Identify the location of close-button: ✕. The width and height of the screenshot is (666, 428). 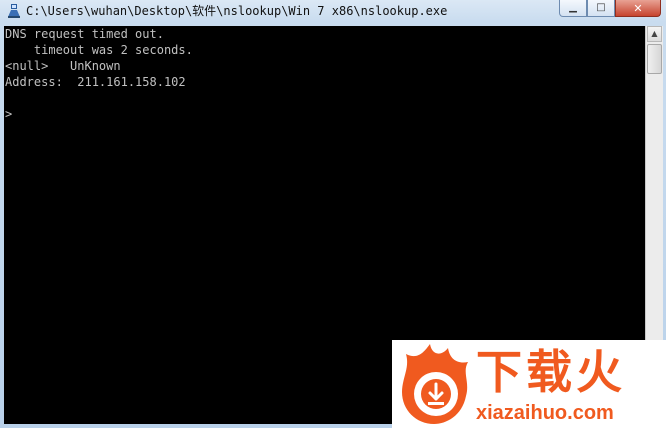
(638, 8).